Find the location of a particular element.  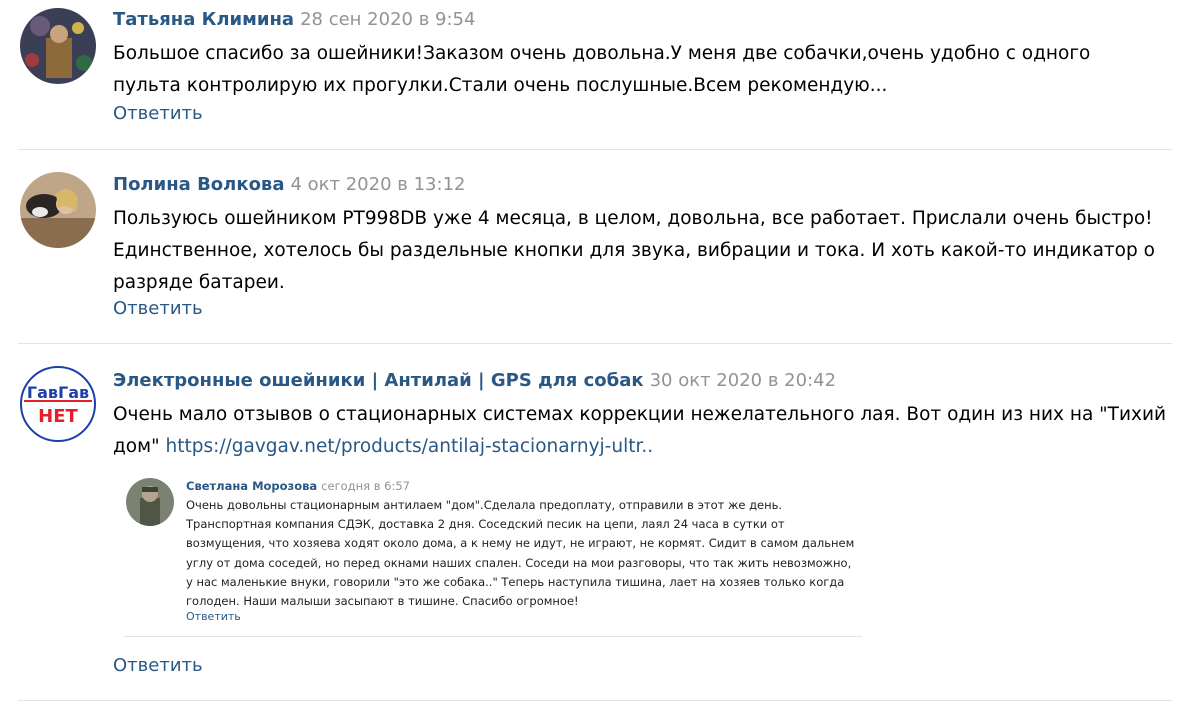

comment-text-line: разряде батареи. is located at coordinates (199, 282).